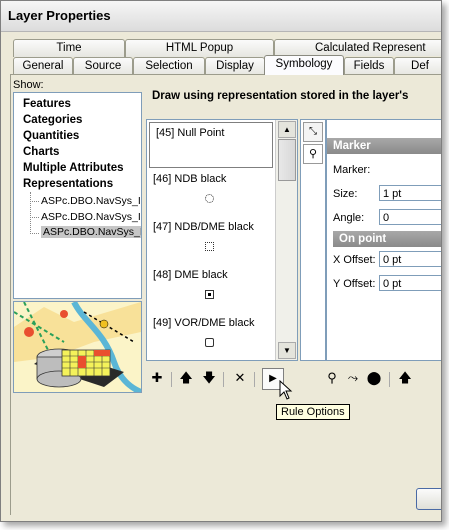 Image resolution: width=449 pixels, height=530 pixels. I want to click on rule-options-tooltip: Rule Options, so click(313, 412).